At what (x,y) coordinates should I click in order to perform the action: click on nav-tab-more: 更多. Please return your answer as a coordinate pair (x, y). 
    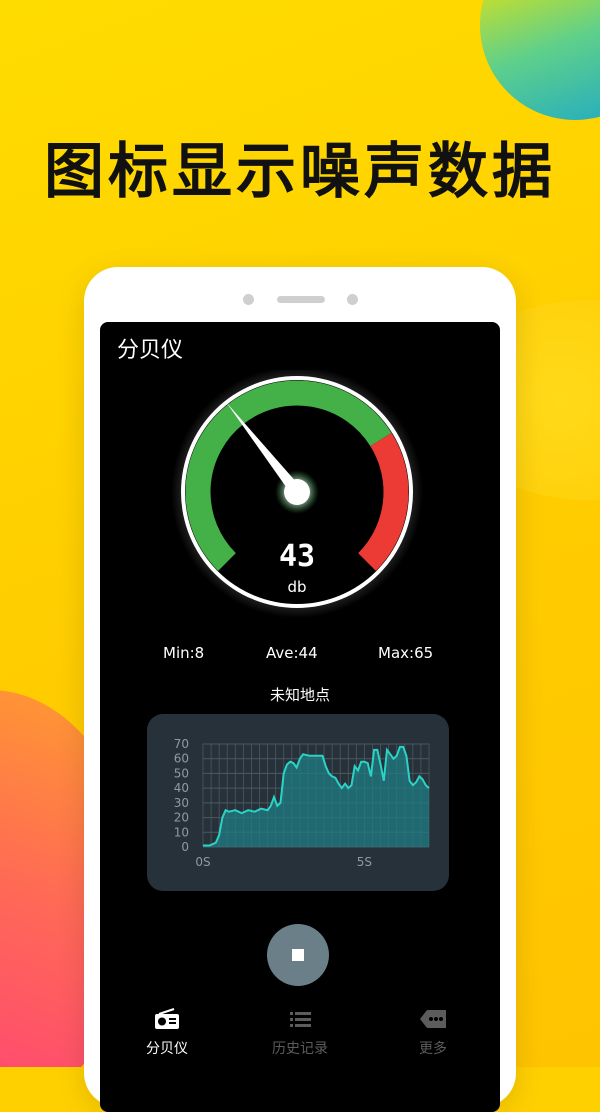
    Looking at the image, I should click on (433, 1033).